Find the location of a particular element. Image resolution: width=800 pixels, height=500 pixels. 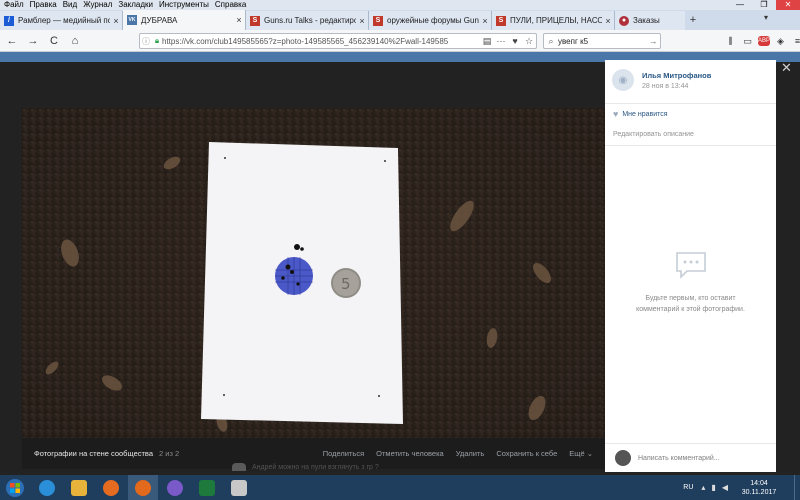

maximize-button: ❐ is located at coordinates (764, 5).